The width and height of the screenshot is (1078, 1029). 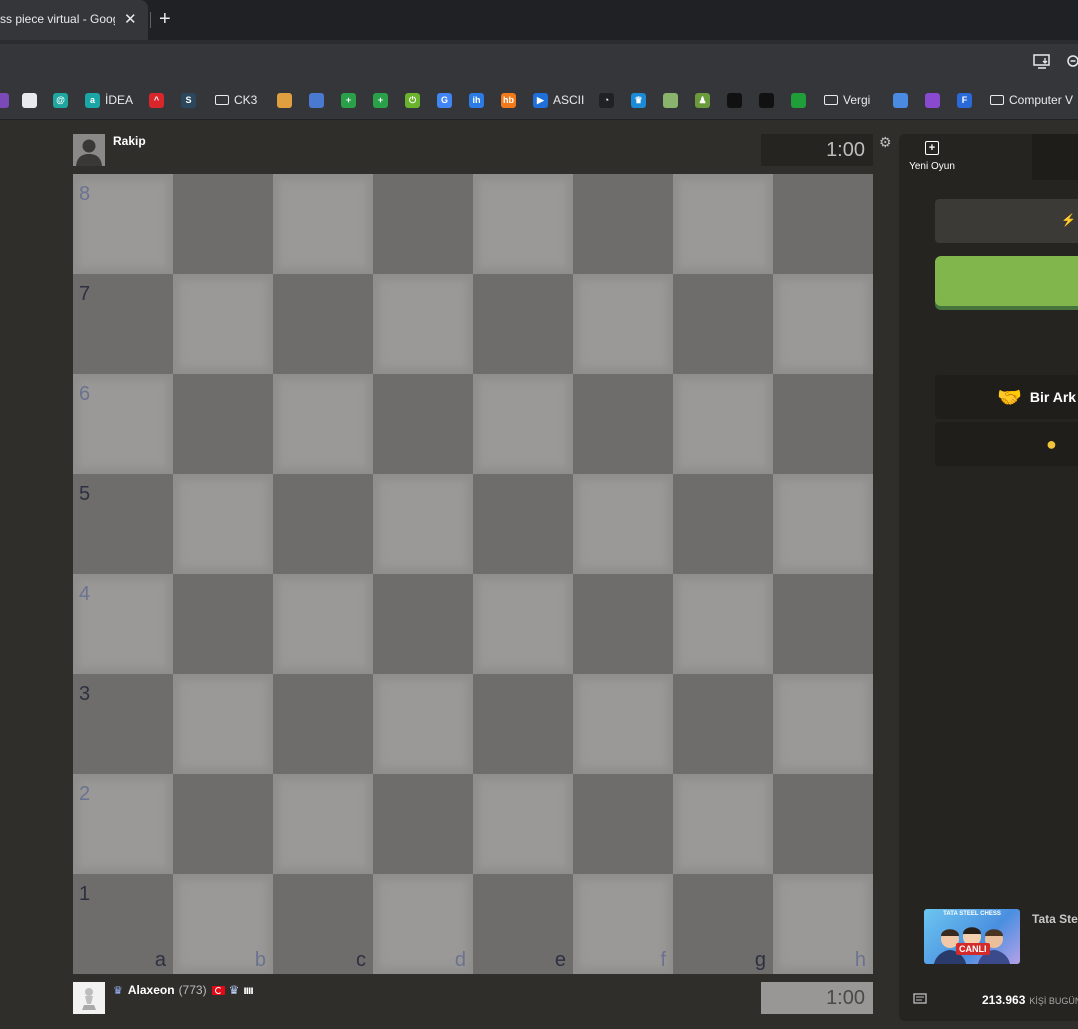 What do you see at coordinates (623, 724) in the screenshot?
I see `square-f3` at bounding box center [623, 724].